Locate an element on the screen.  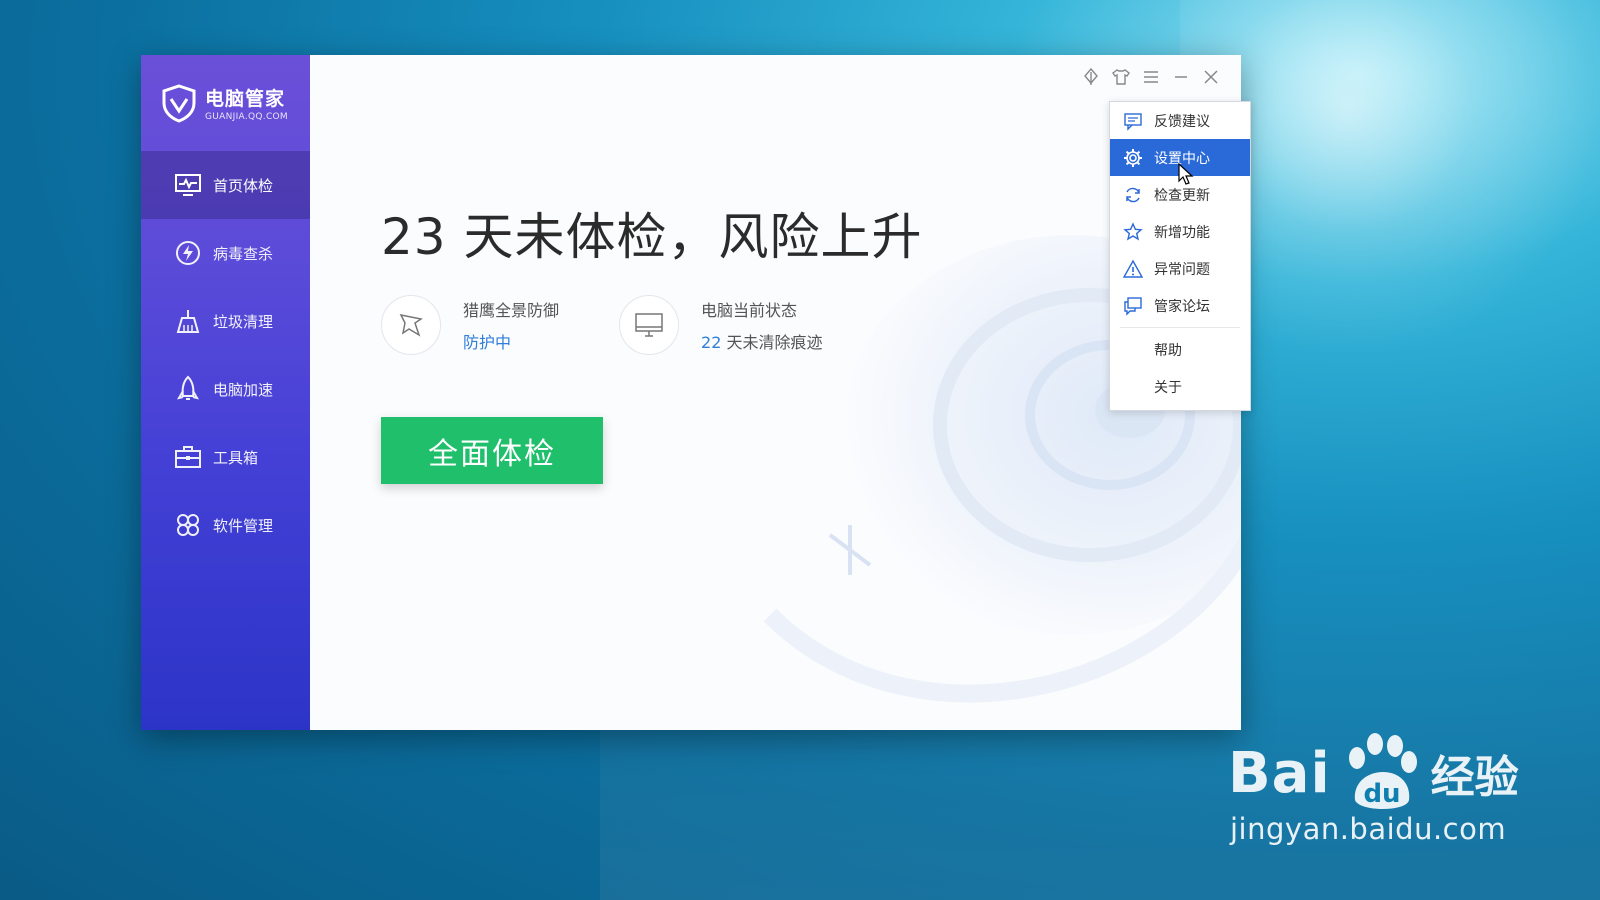
close-button is located at coordinates (1211, 77).